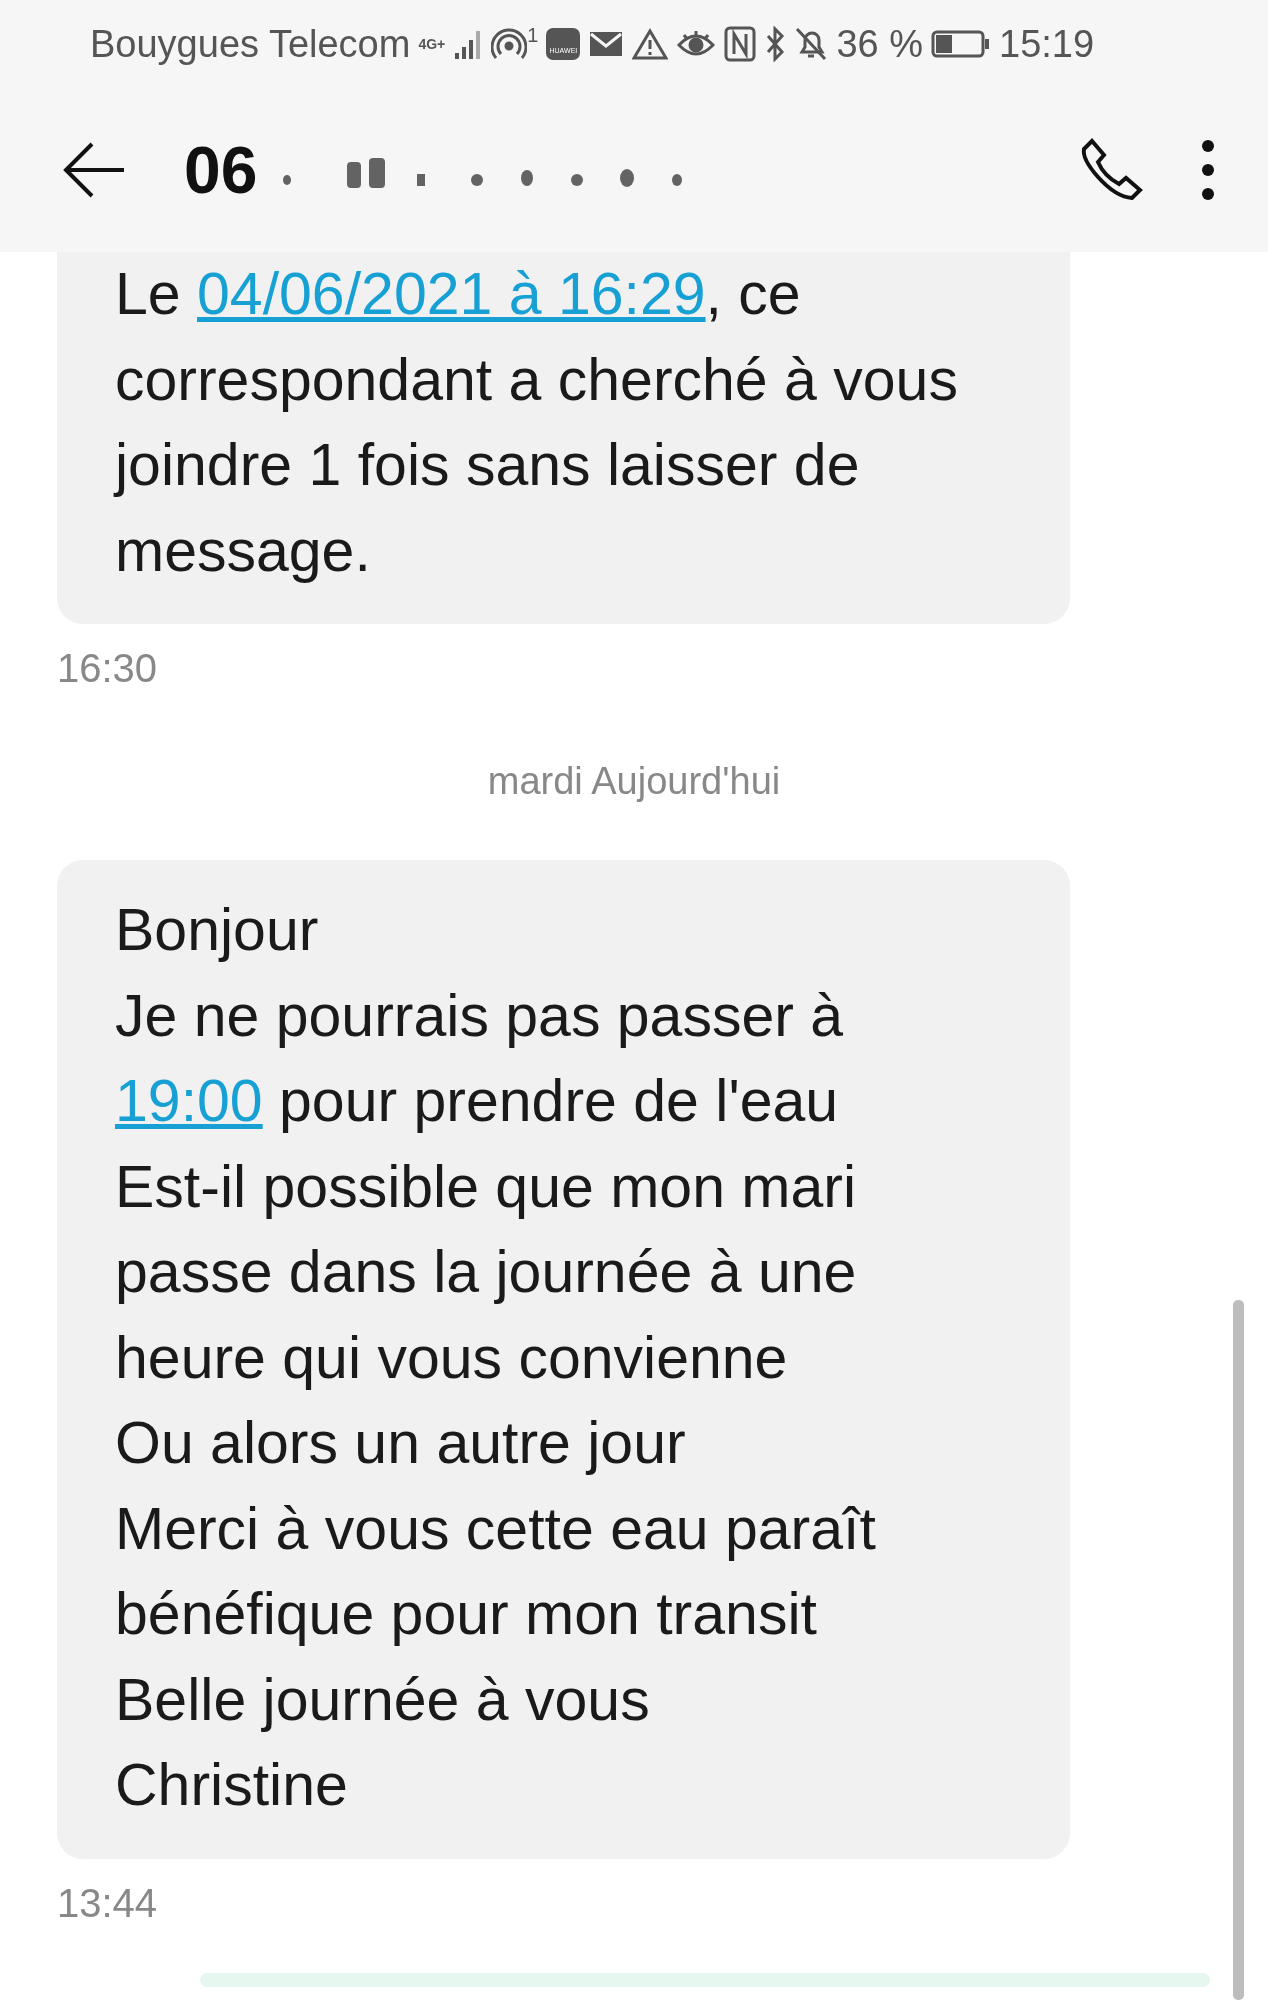 The image size is (1268, 2000). I want to click on mail-icon, so click(606, 44).